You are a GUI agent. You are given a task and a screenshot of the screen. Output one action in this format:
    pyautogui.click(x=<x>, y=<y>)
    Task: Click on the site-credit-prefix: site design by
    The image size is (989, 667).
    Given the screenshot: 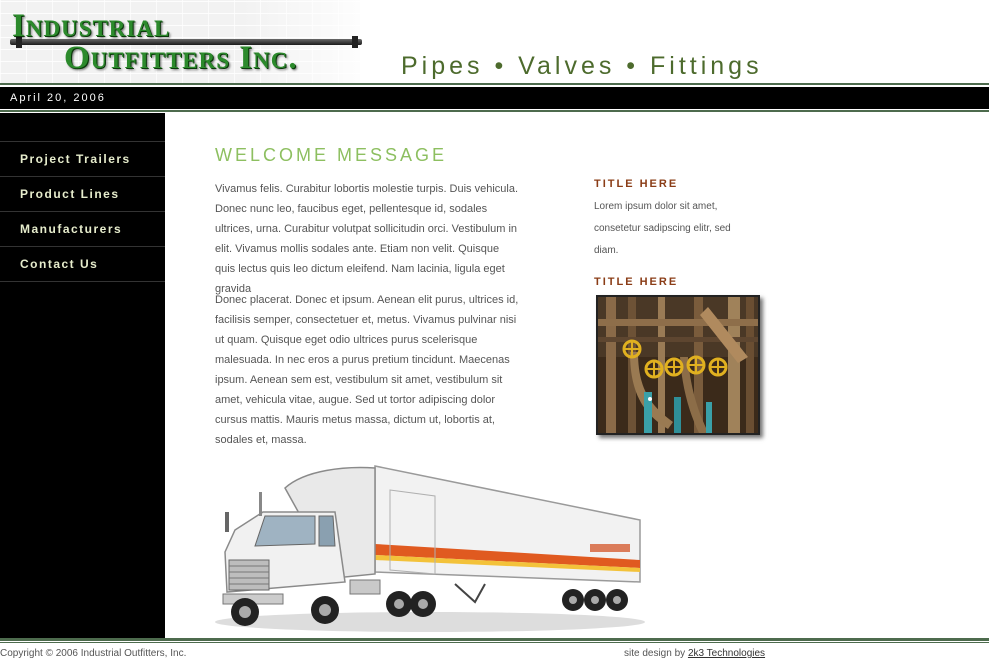 What is the action you would take?
    pyautogui.click(x=655, y=653)
    